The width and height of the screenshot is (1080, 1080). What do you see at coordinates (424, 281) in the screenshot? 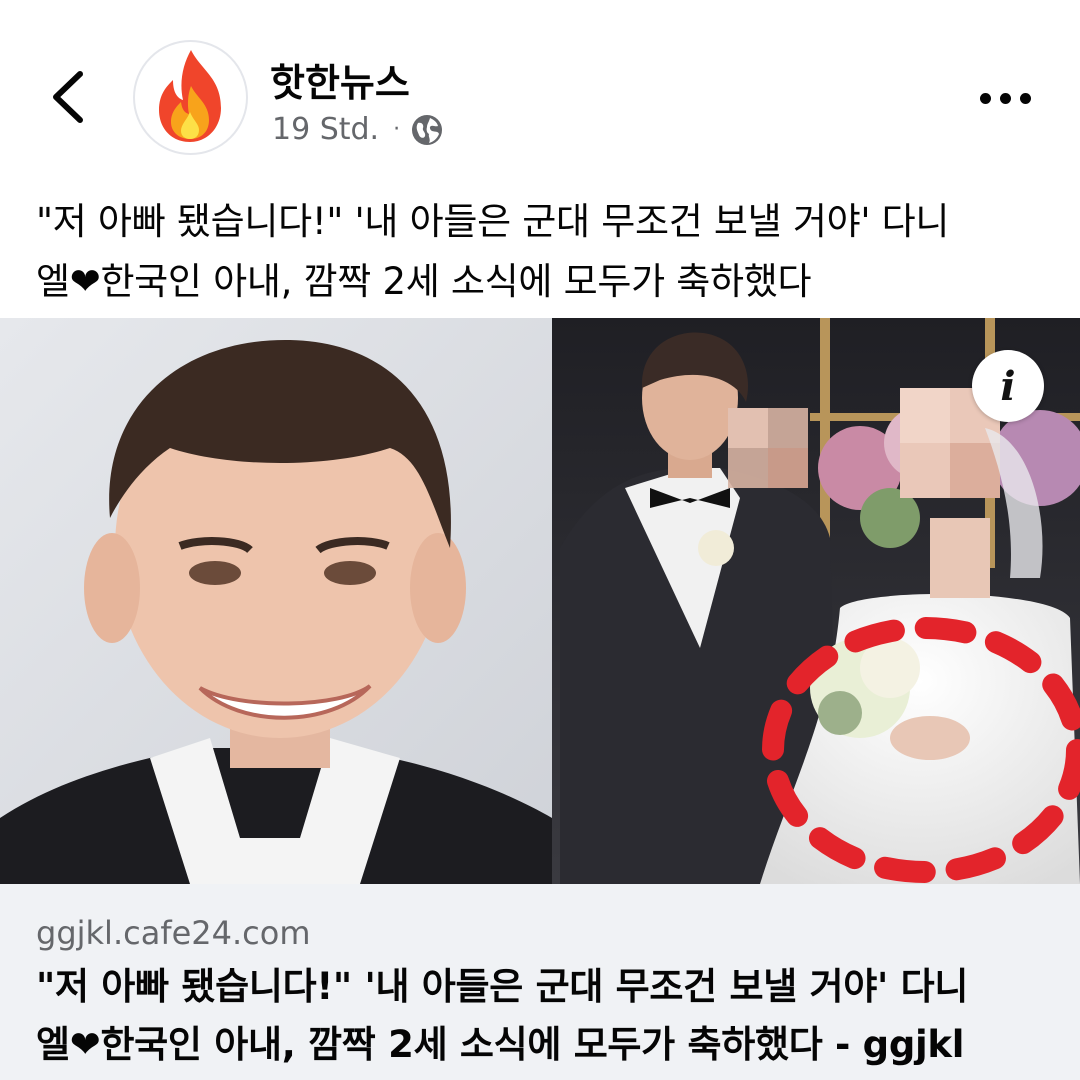
I see `post-text-line: 엘❤한국인 아내, 깜짝 2세 소식에 모두가 축하했다` at bounding box center [424, 281].